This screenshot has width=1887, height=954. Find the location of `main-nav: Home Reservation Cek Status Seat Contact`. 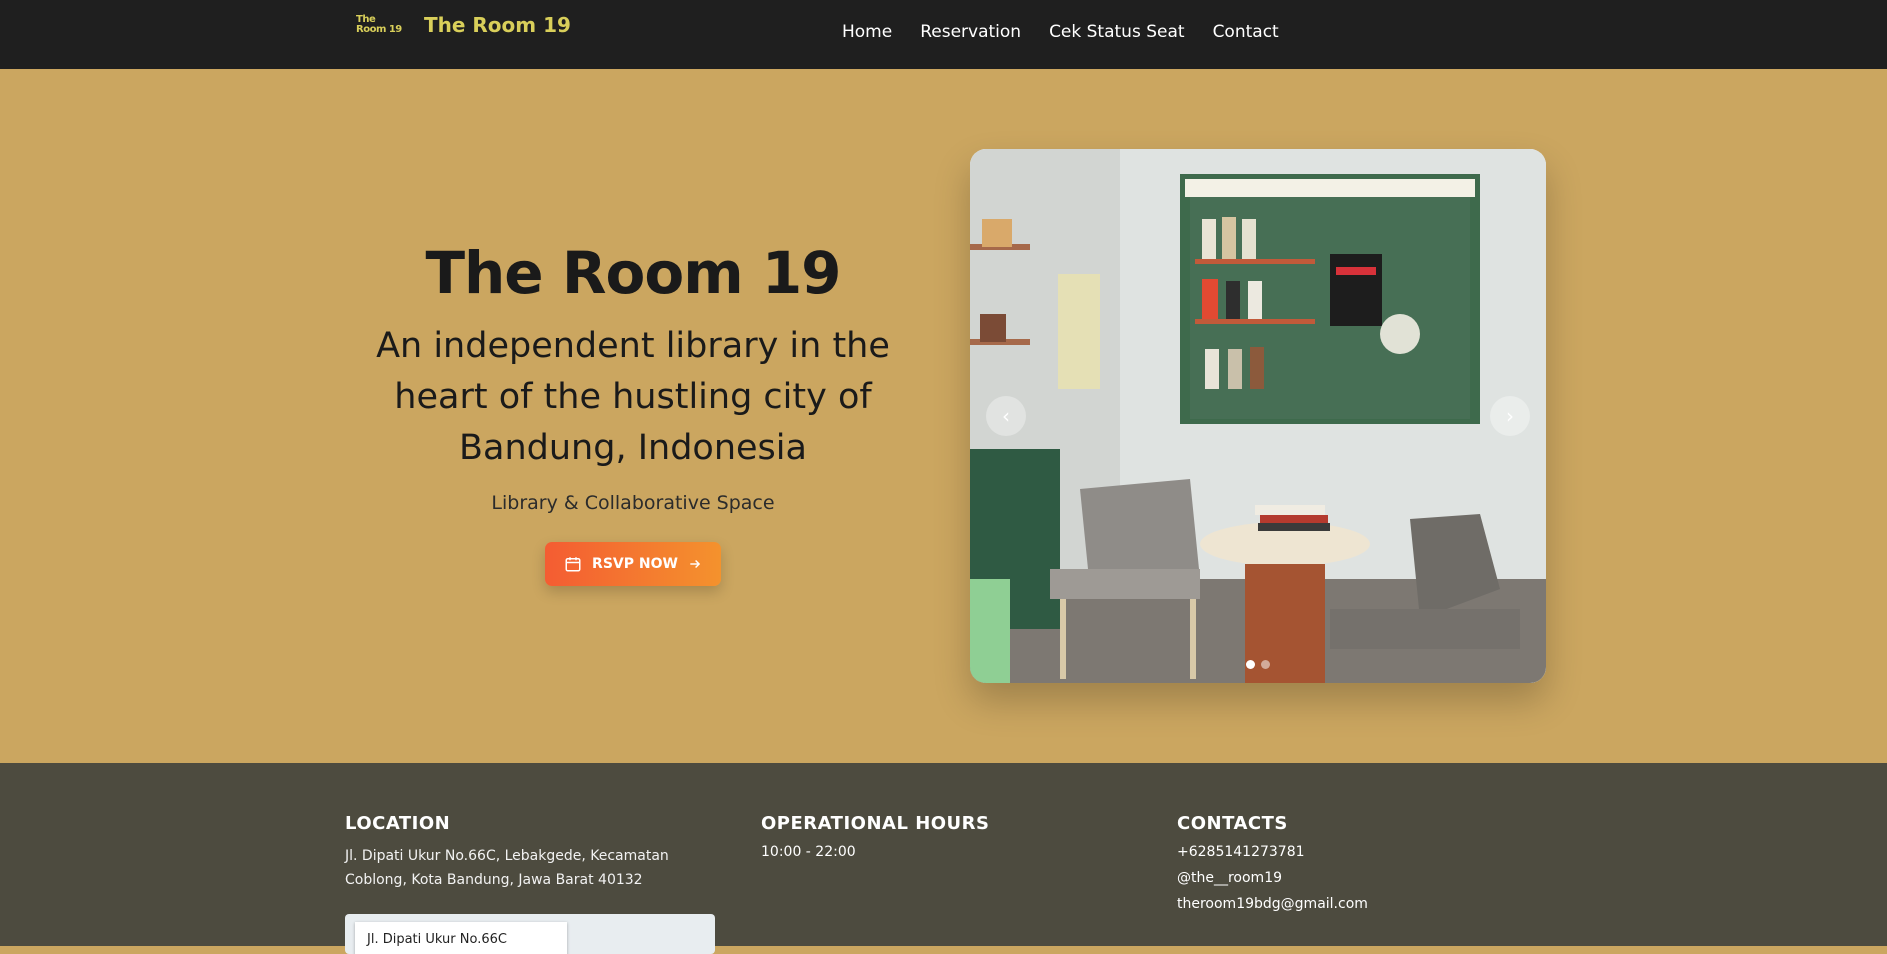

main-nav: Home Reservation Cek Status Seat Contact is located at coordinates (1060, 32).